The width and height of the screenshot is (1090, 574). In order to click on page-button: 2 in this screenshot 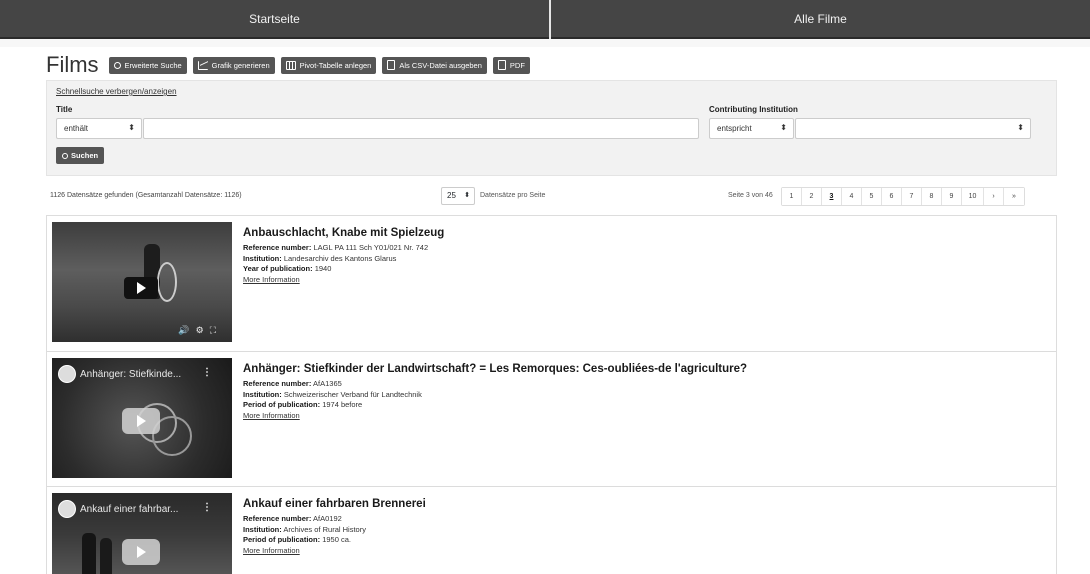, I will do `click(812, 196)`.